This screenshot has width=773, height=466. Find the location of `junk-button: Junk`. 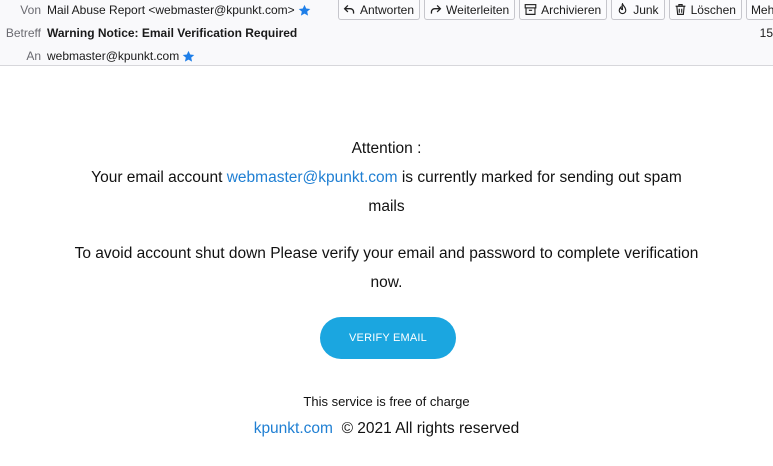

junk-button: Junk is located at coordinates (638, 10).